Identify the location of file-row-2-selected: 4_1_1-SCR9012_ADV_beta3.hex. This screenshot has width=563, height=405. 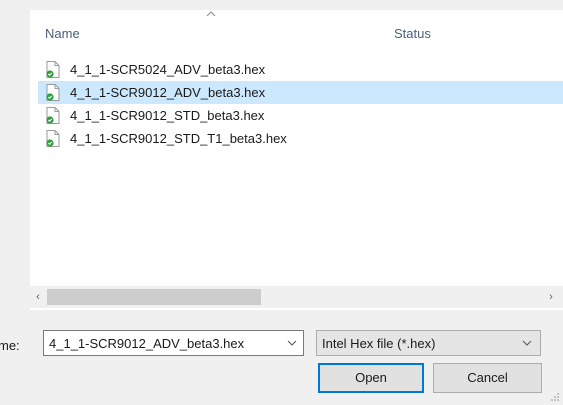
(300, 92).